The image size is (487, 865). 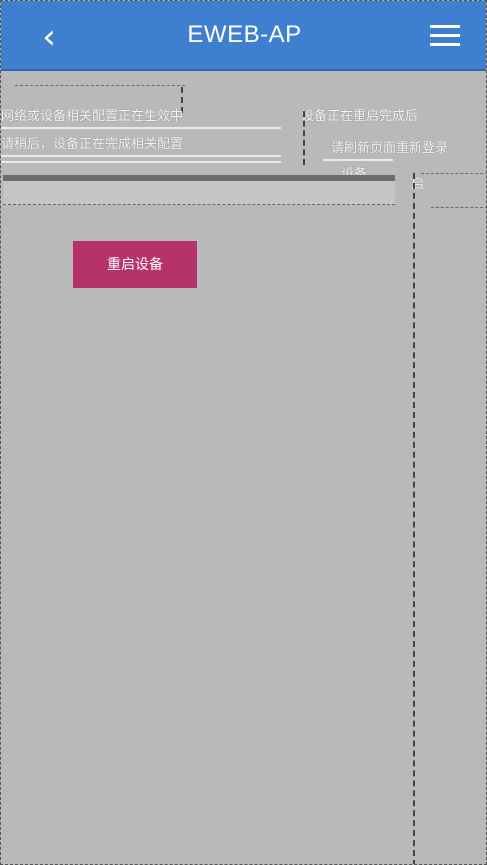 What do you see at coordinates (390, 147) in the screenshot?
I see `notice-line: 请刷新页面重新登录` at bounding box center [390, 147].